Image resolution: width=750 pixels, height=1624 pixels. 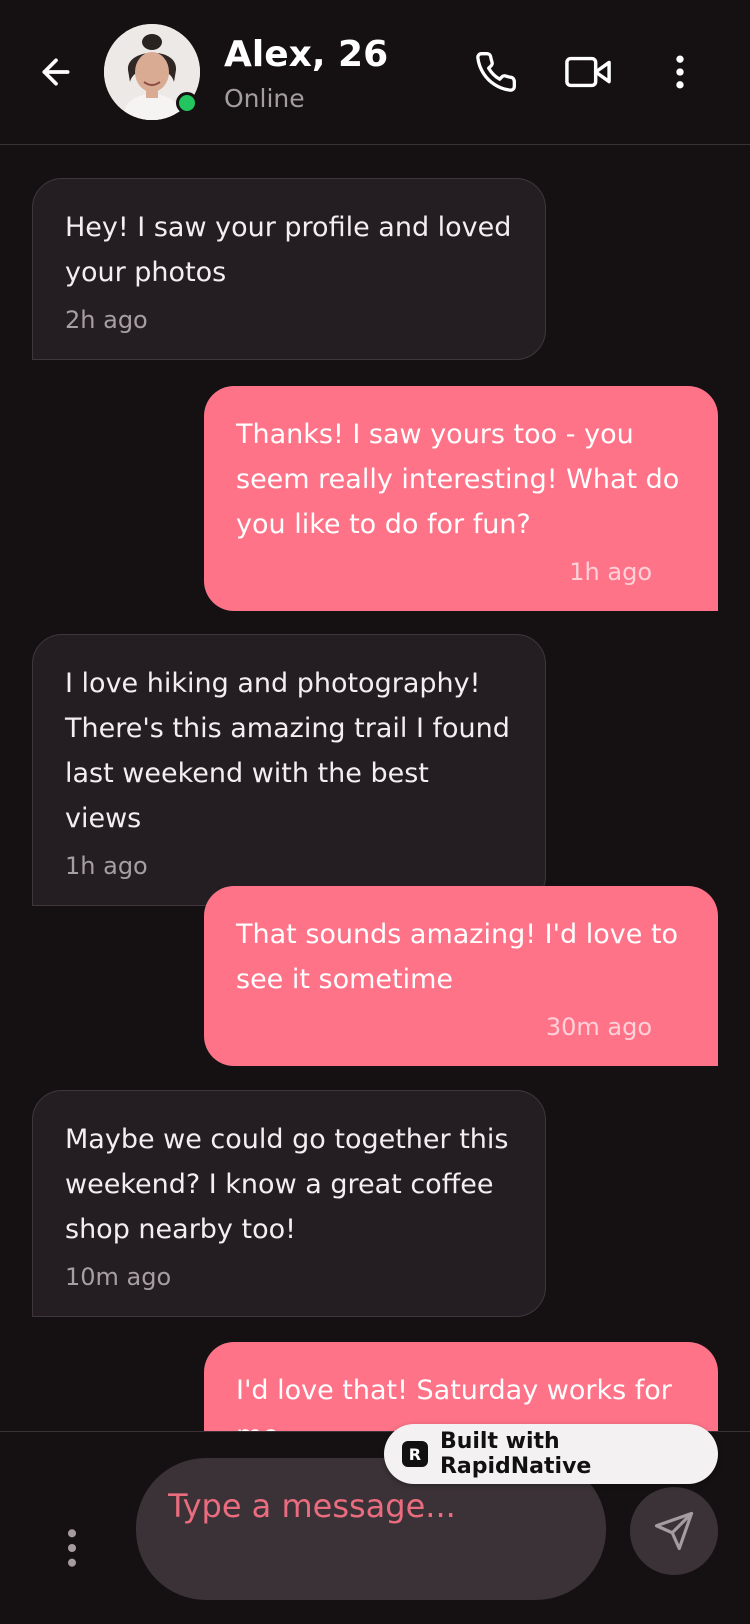 I want to click on message-text: I'd love that! Saturday works for me, so click(x=454, y=1403).